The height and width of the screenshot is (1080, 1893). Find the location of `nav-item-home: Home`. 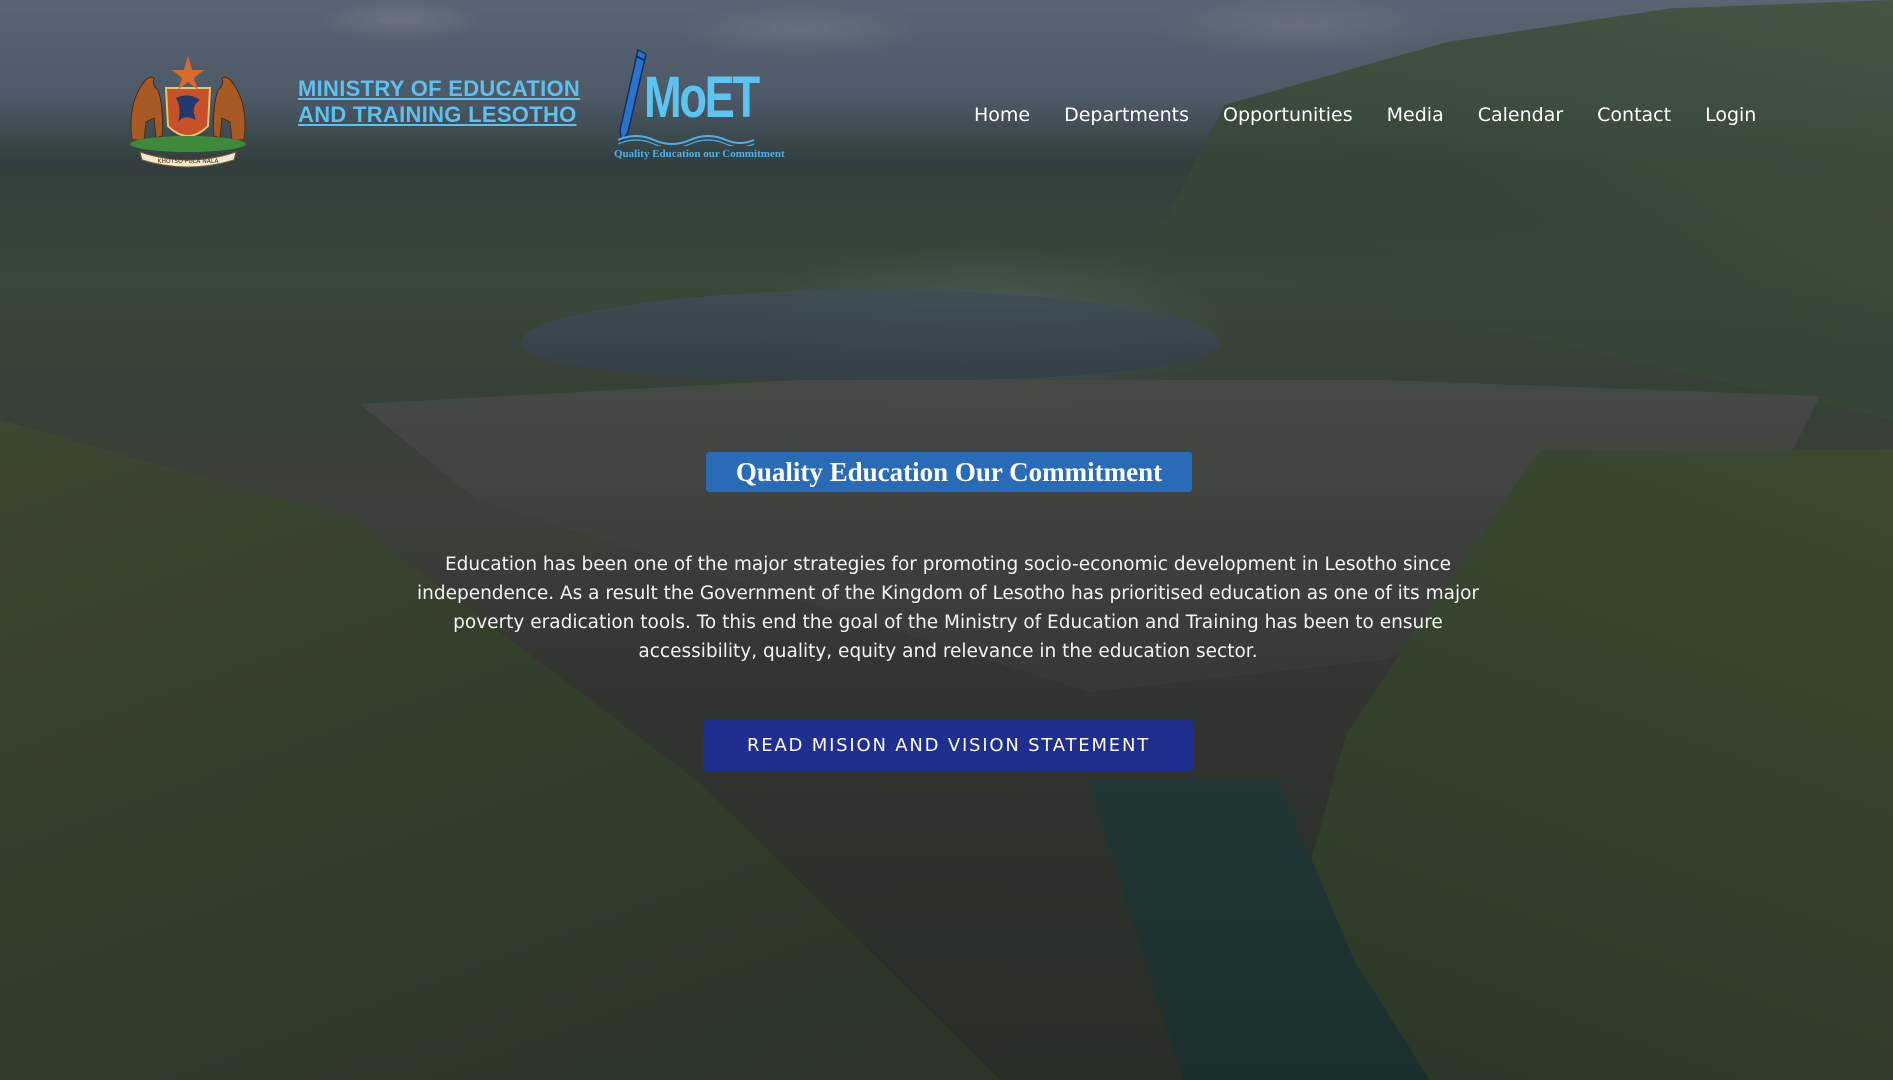

nav-item-home: Home is located at coordinates (1004, 115).